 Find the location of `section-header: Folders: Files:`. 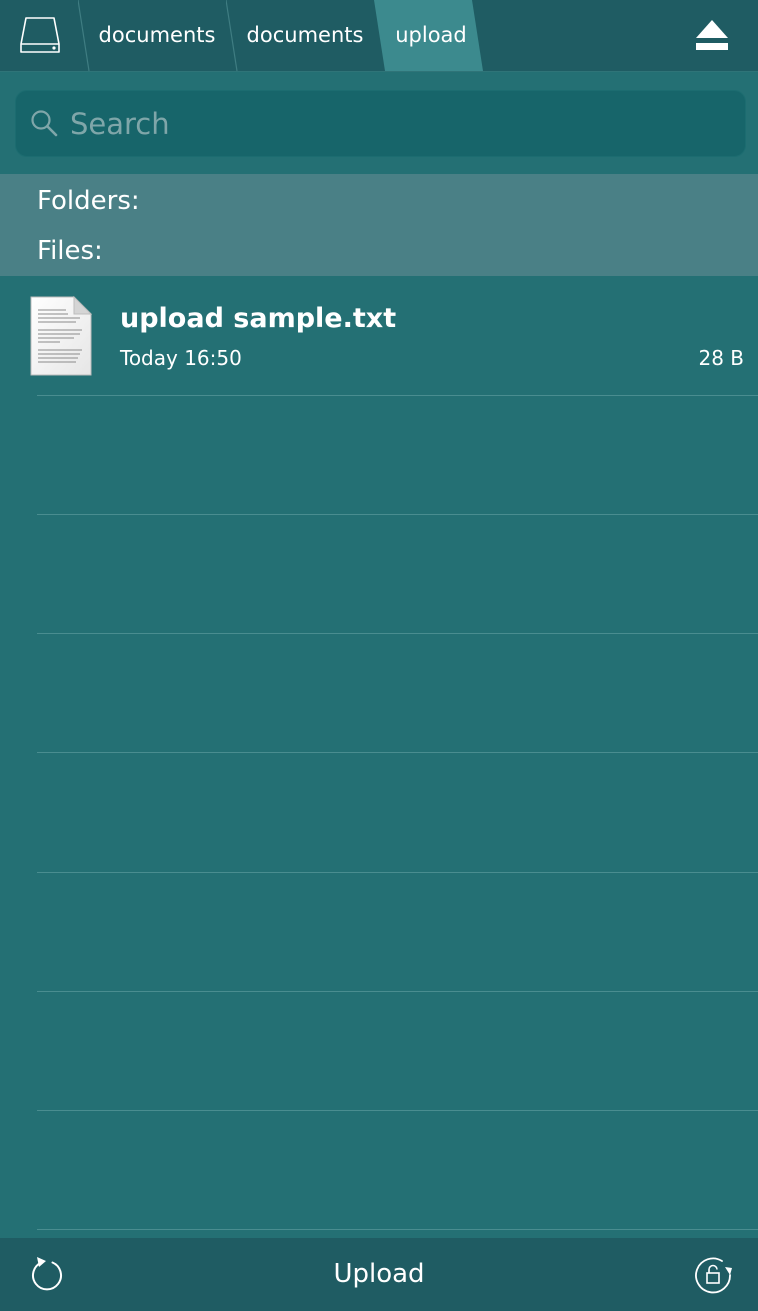

section-header: Folders: Files: is located at coordinates (379, 225).